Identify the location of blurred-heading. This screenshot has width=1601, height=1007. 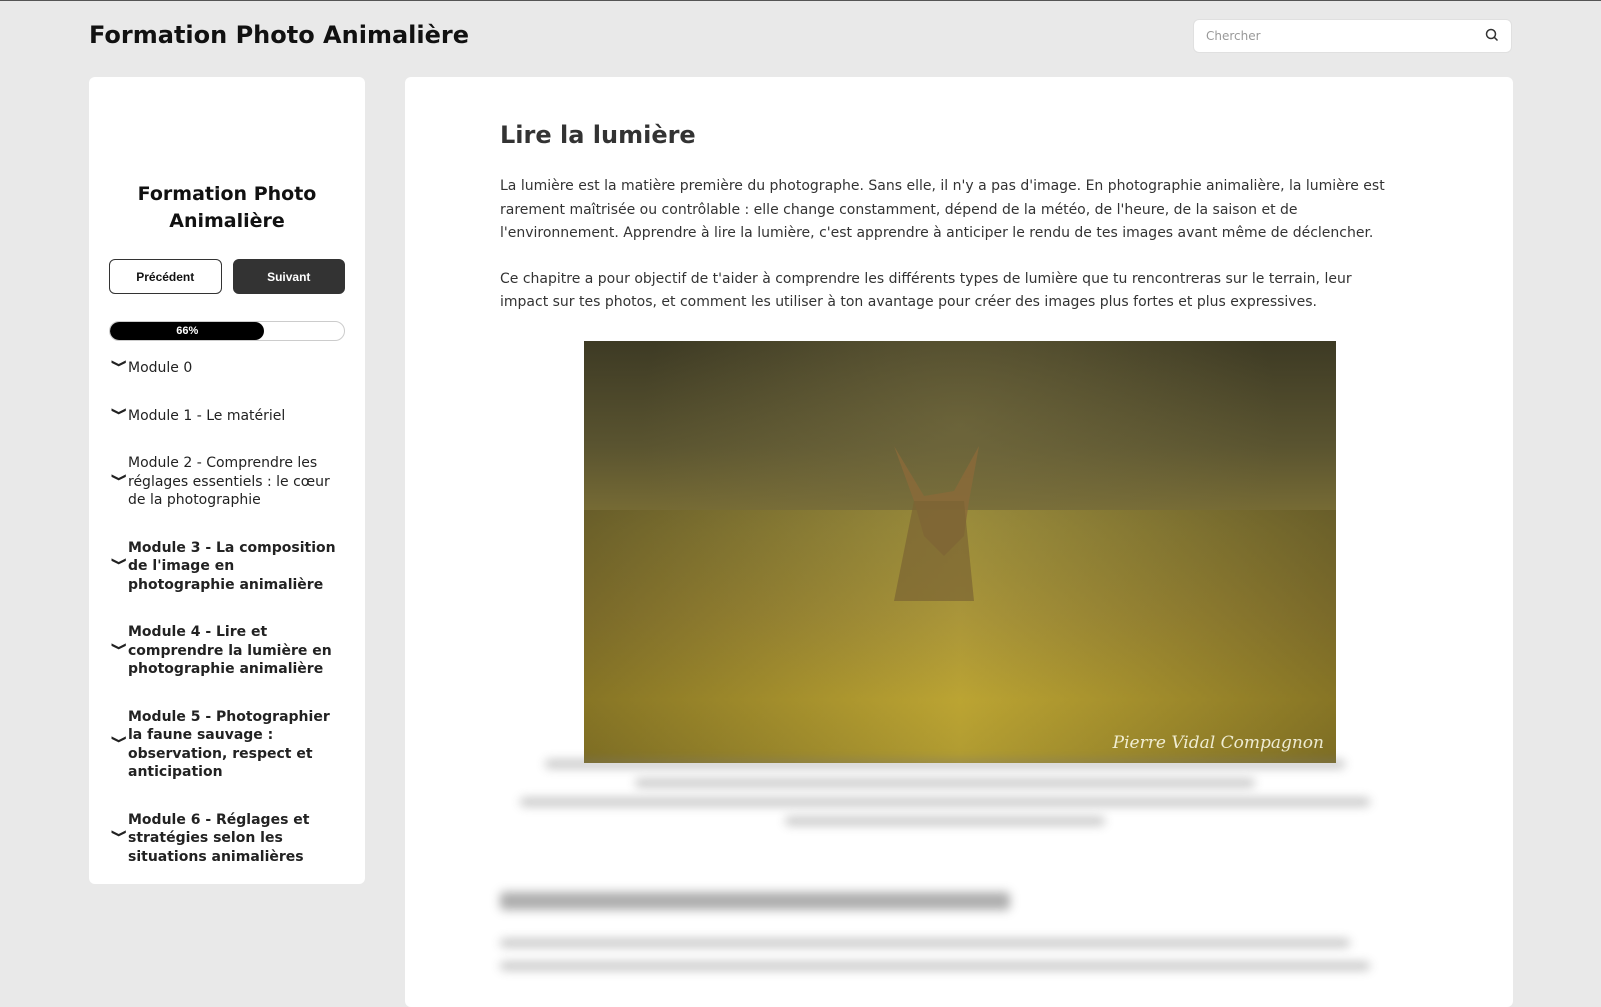
(755, 901).